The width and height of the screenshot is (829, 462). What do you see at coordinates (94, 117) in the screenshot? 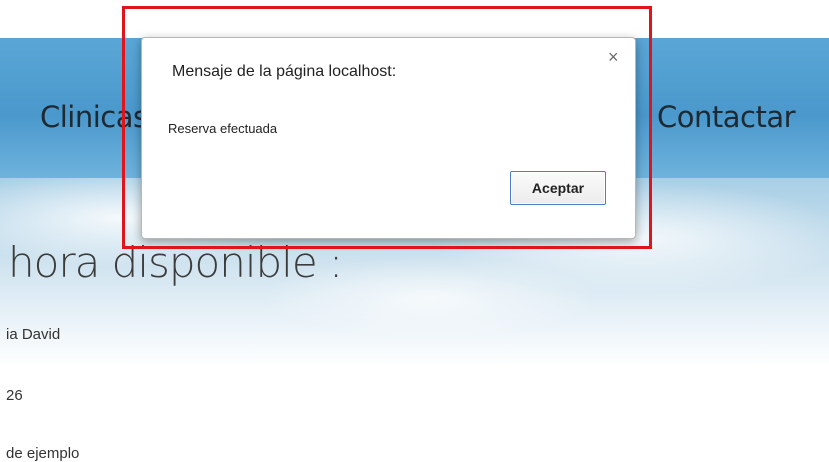
I see `nav-link-clinicas: Clinicas` at bounding box center [94, 117].